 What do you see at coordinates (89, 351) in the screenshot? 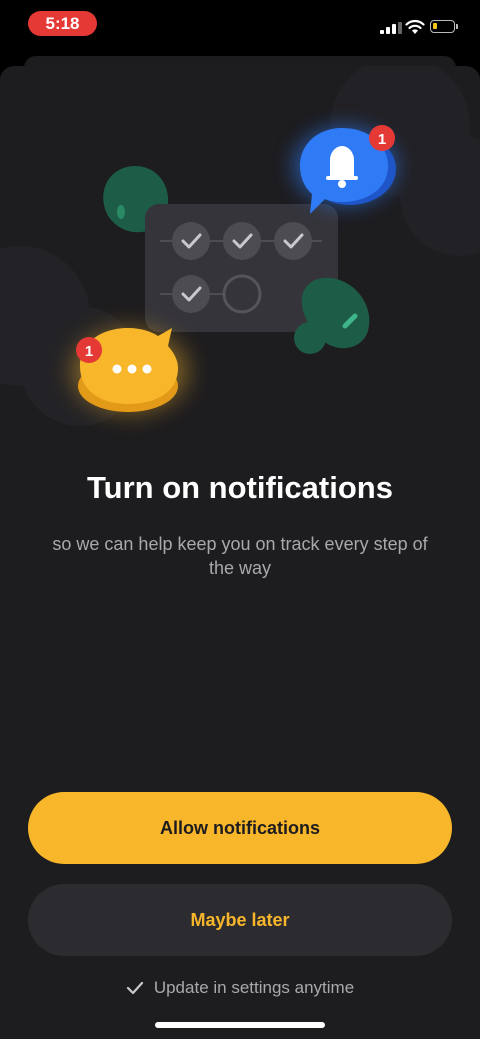
I see `chat-badge-count: 1` at bounding box center [89, 351].